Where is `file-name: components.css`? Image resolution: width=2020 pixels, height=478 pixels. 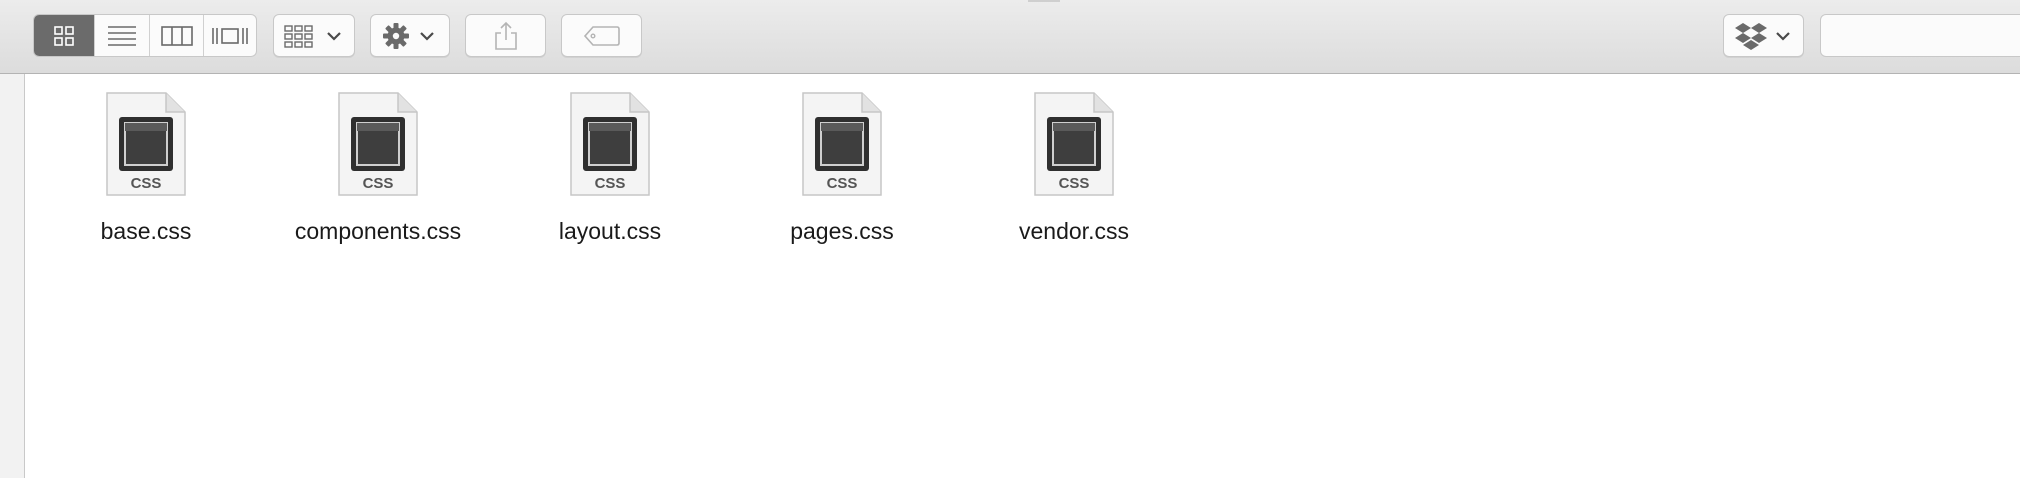 file-name: components.css is located at coordinates (378, 231).